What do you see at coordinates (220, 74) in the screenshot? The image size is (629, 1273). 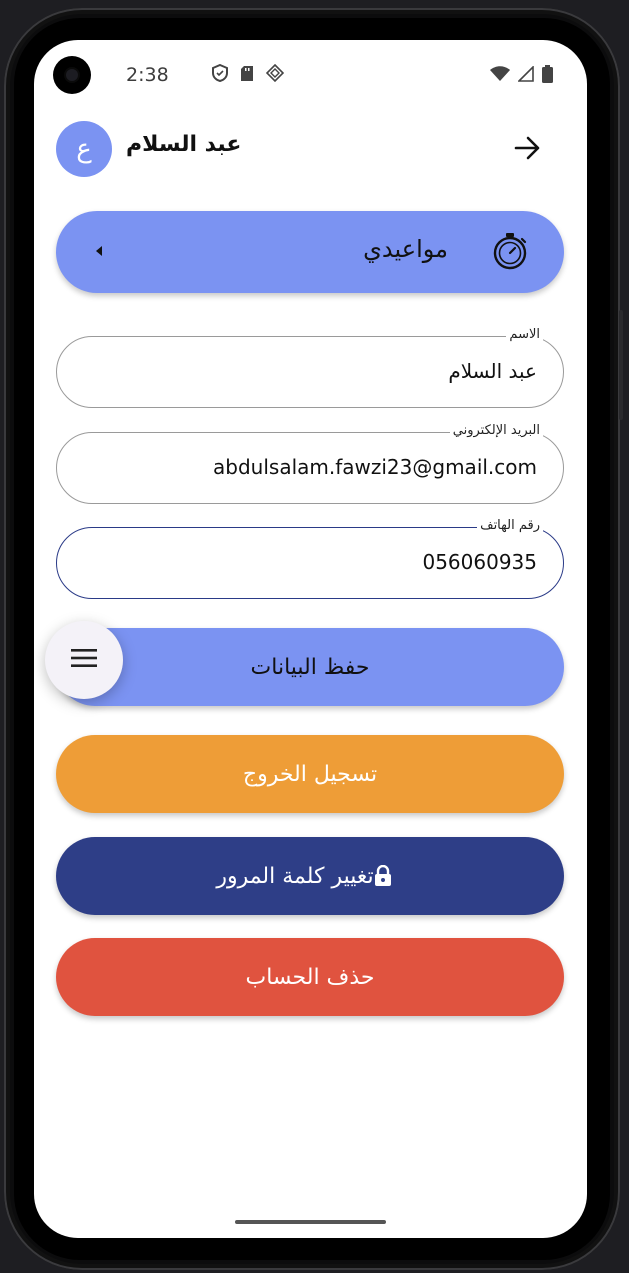 I see `shield-icon` at bounding box center [220, 74].